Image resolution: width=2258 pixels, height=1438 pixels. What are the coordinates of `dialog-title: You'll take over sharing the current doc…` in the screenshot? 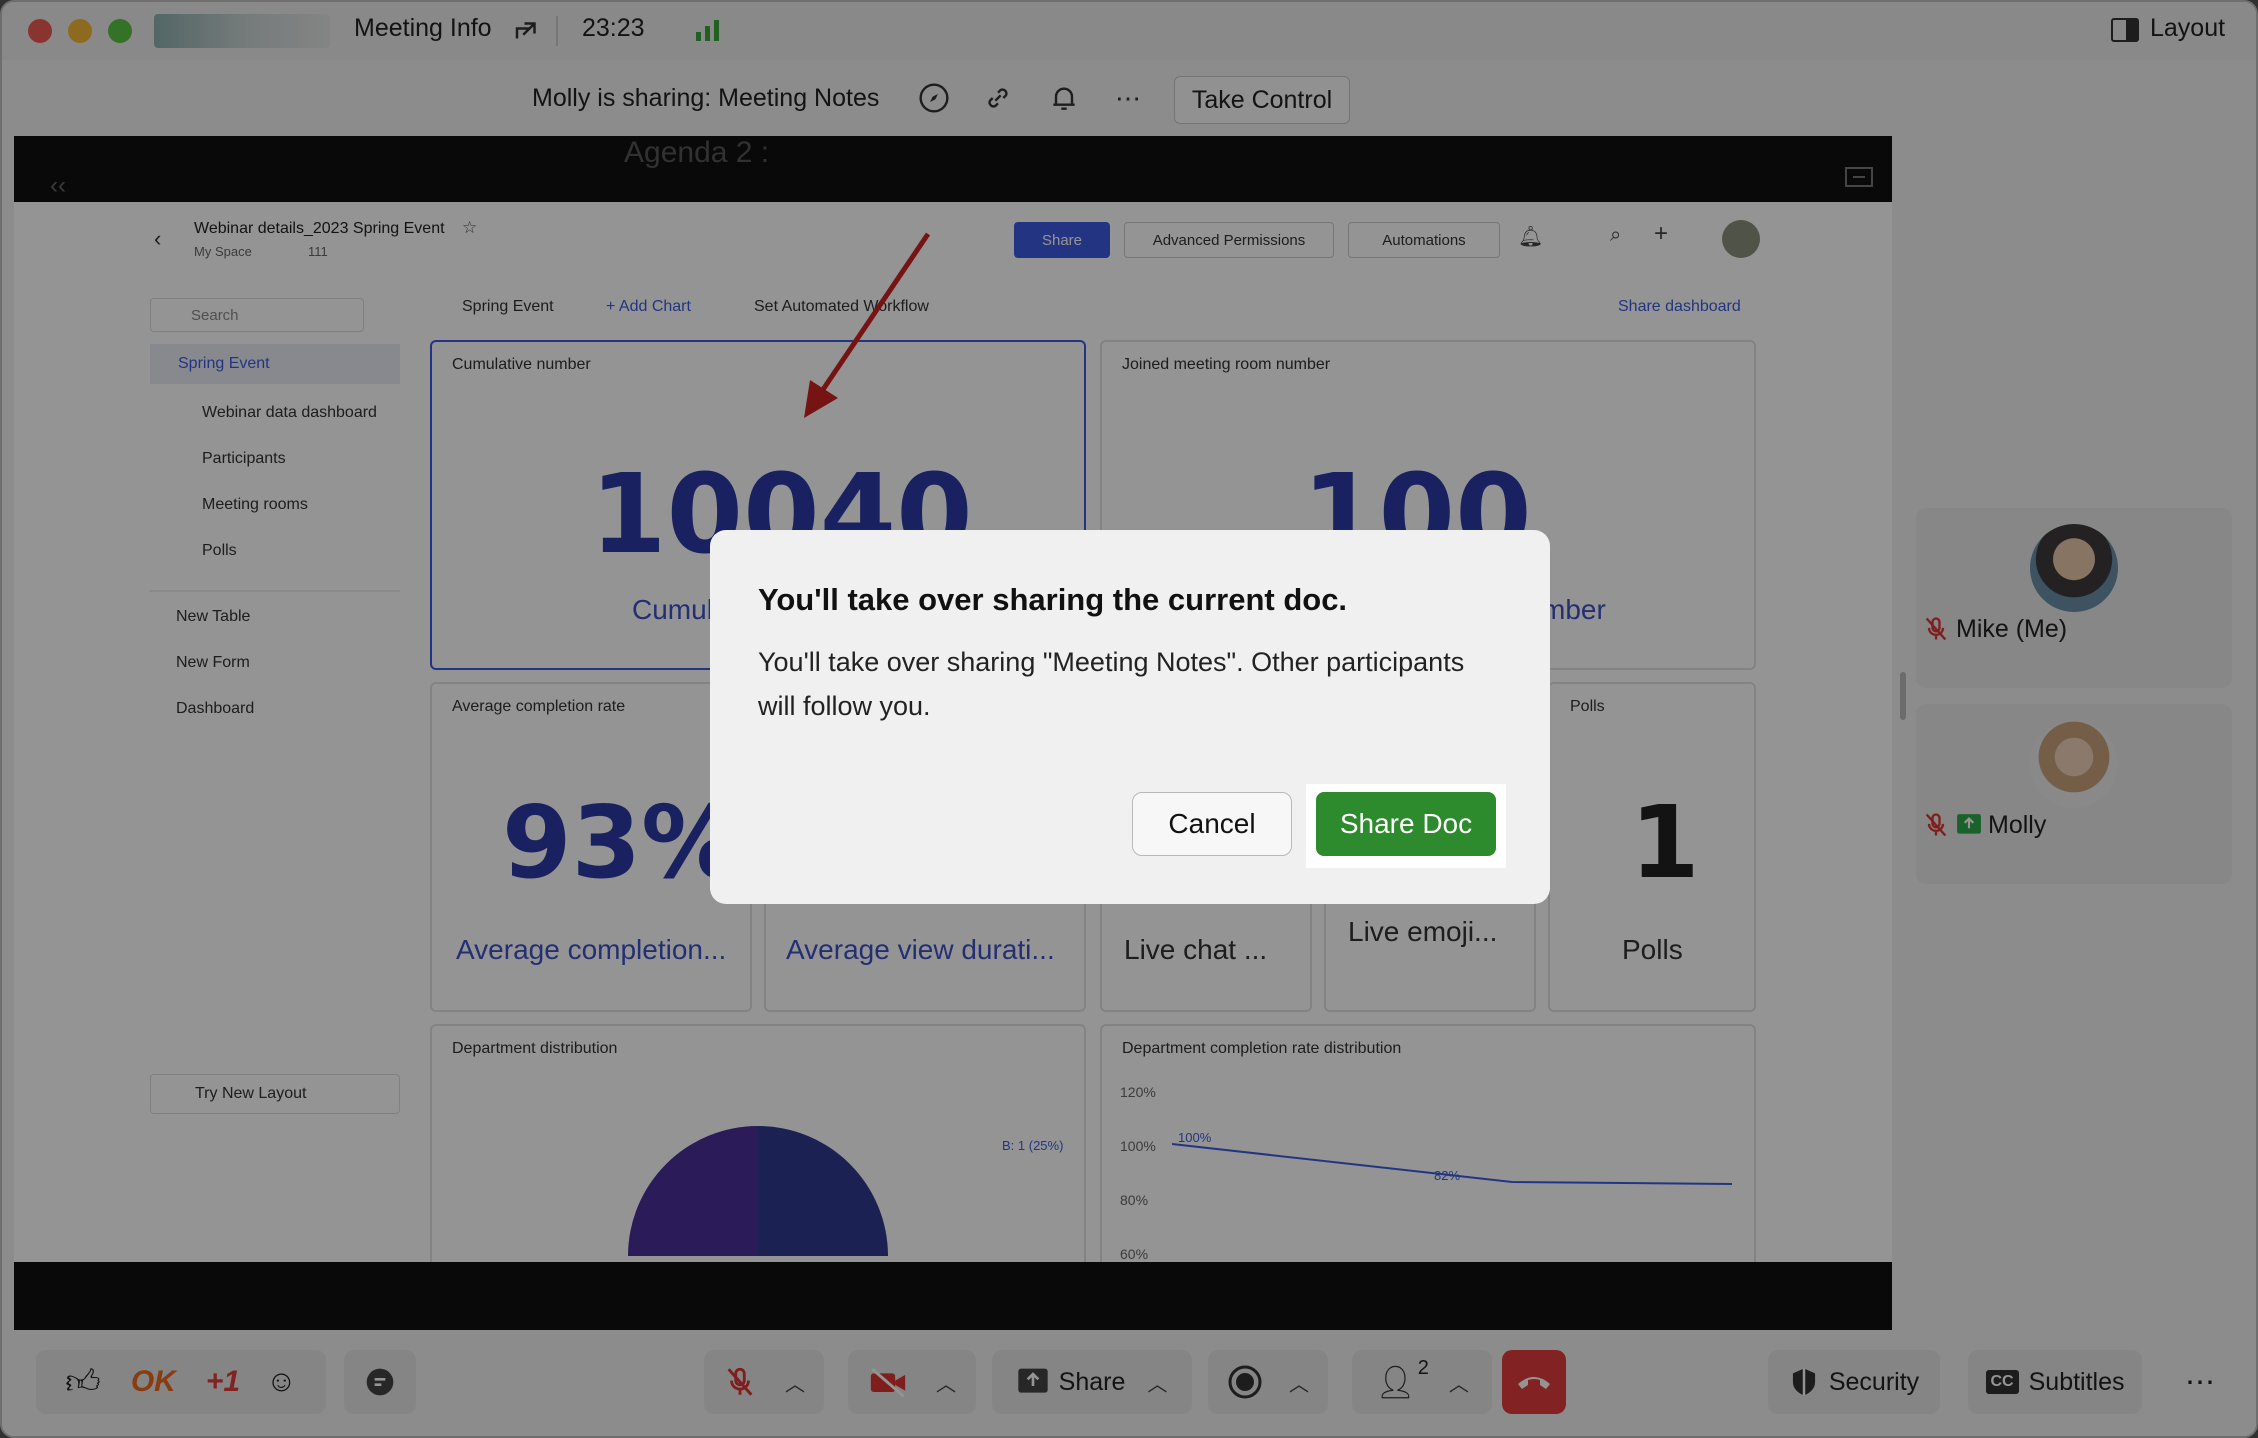 It's located at (1053, 599).